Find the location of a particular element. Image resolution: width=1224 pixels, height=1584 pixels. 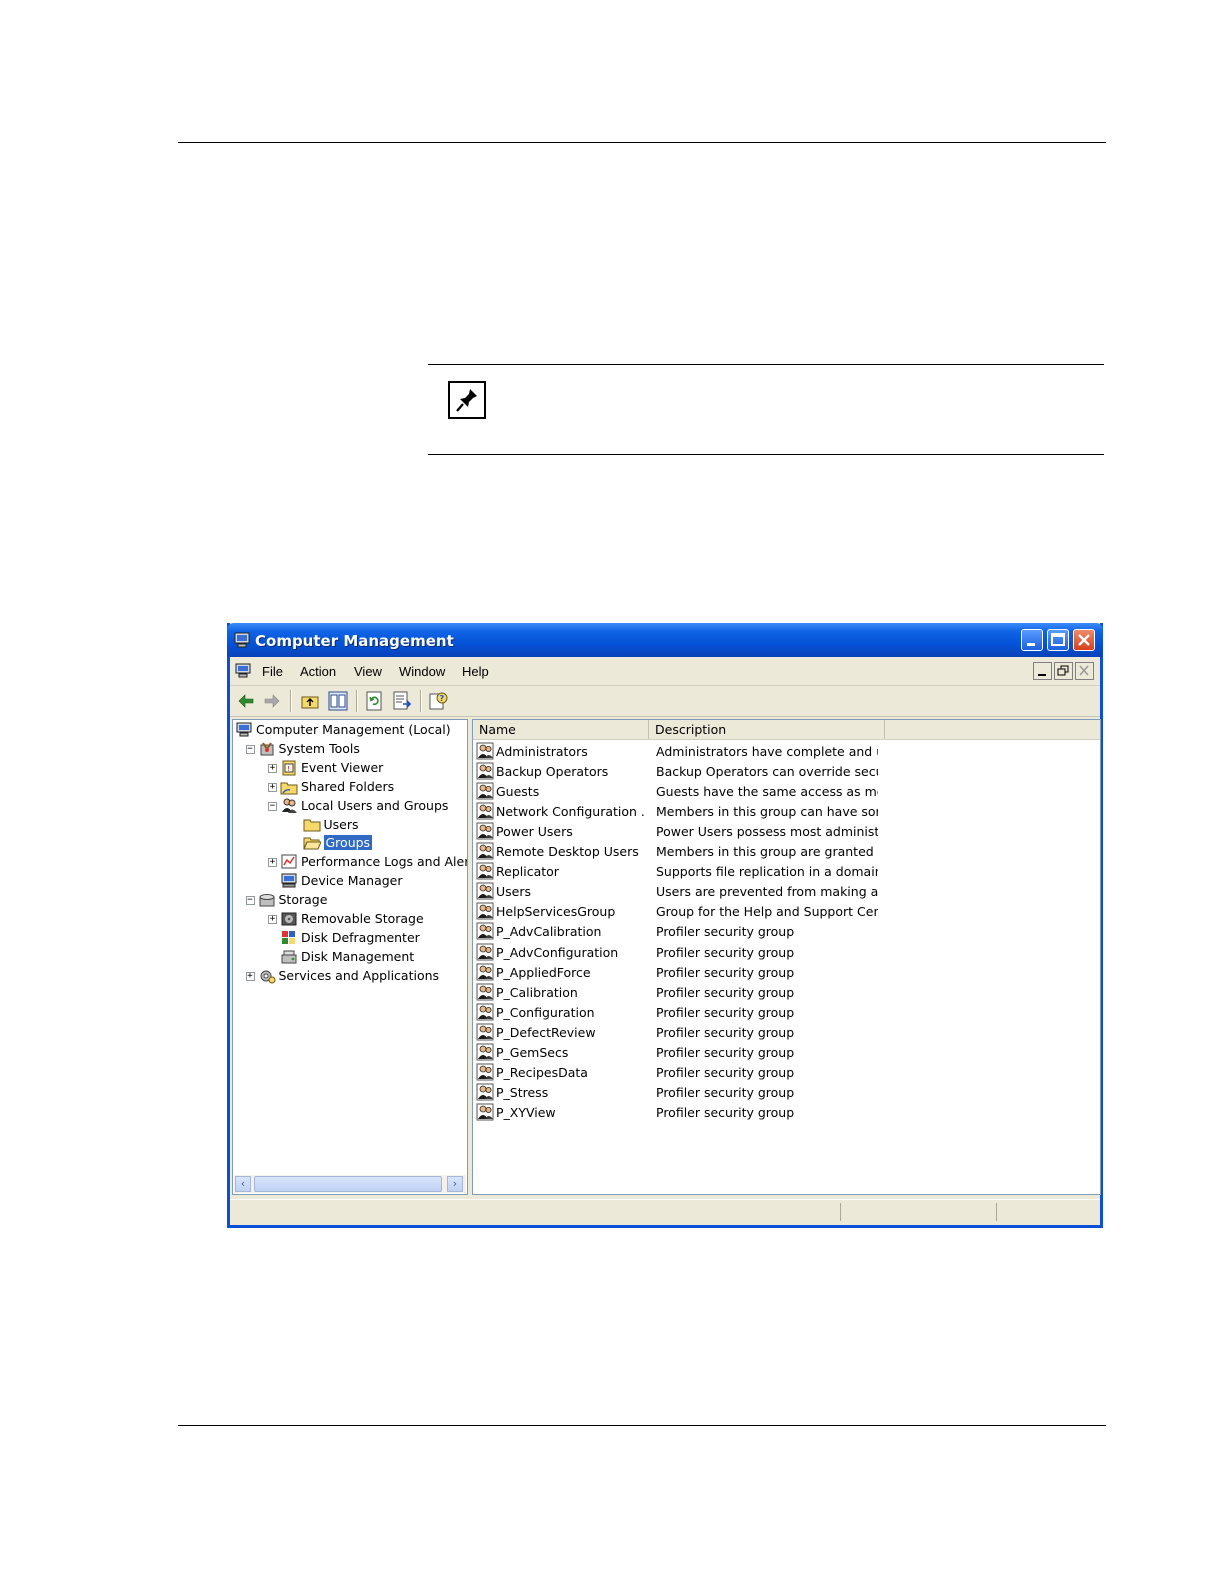

mdi-close-button is located at coordinates (1084, 671).